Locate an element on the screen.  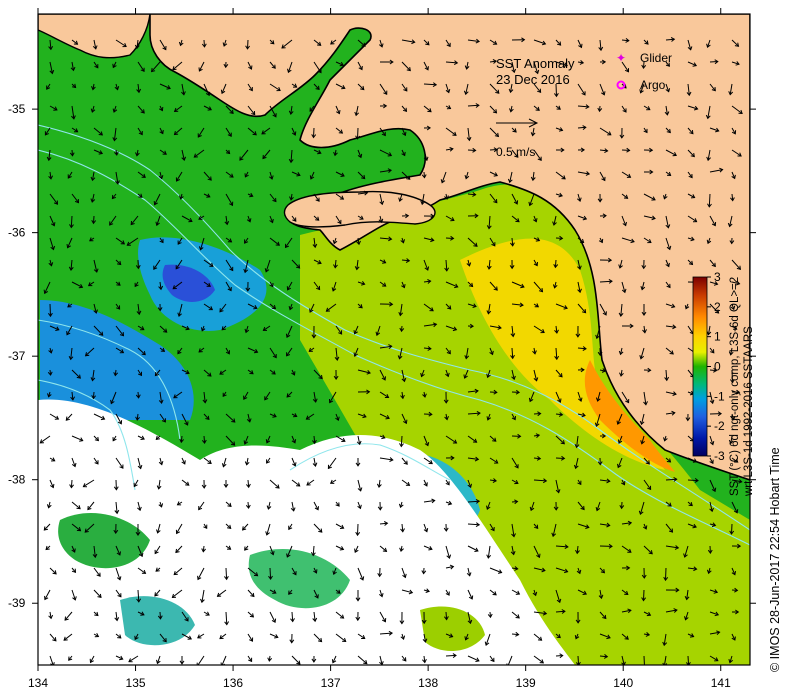
colorbar-tick-label: -1 is located at coordinates (719, 396).